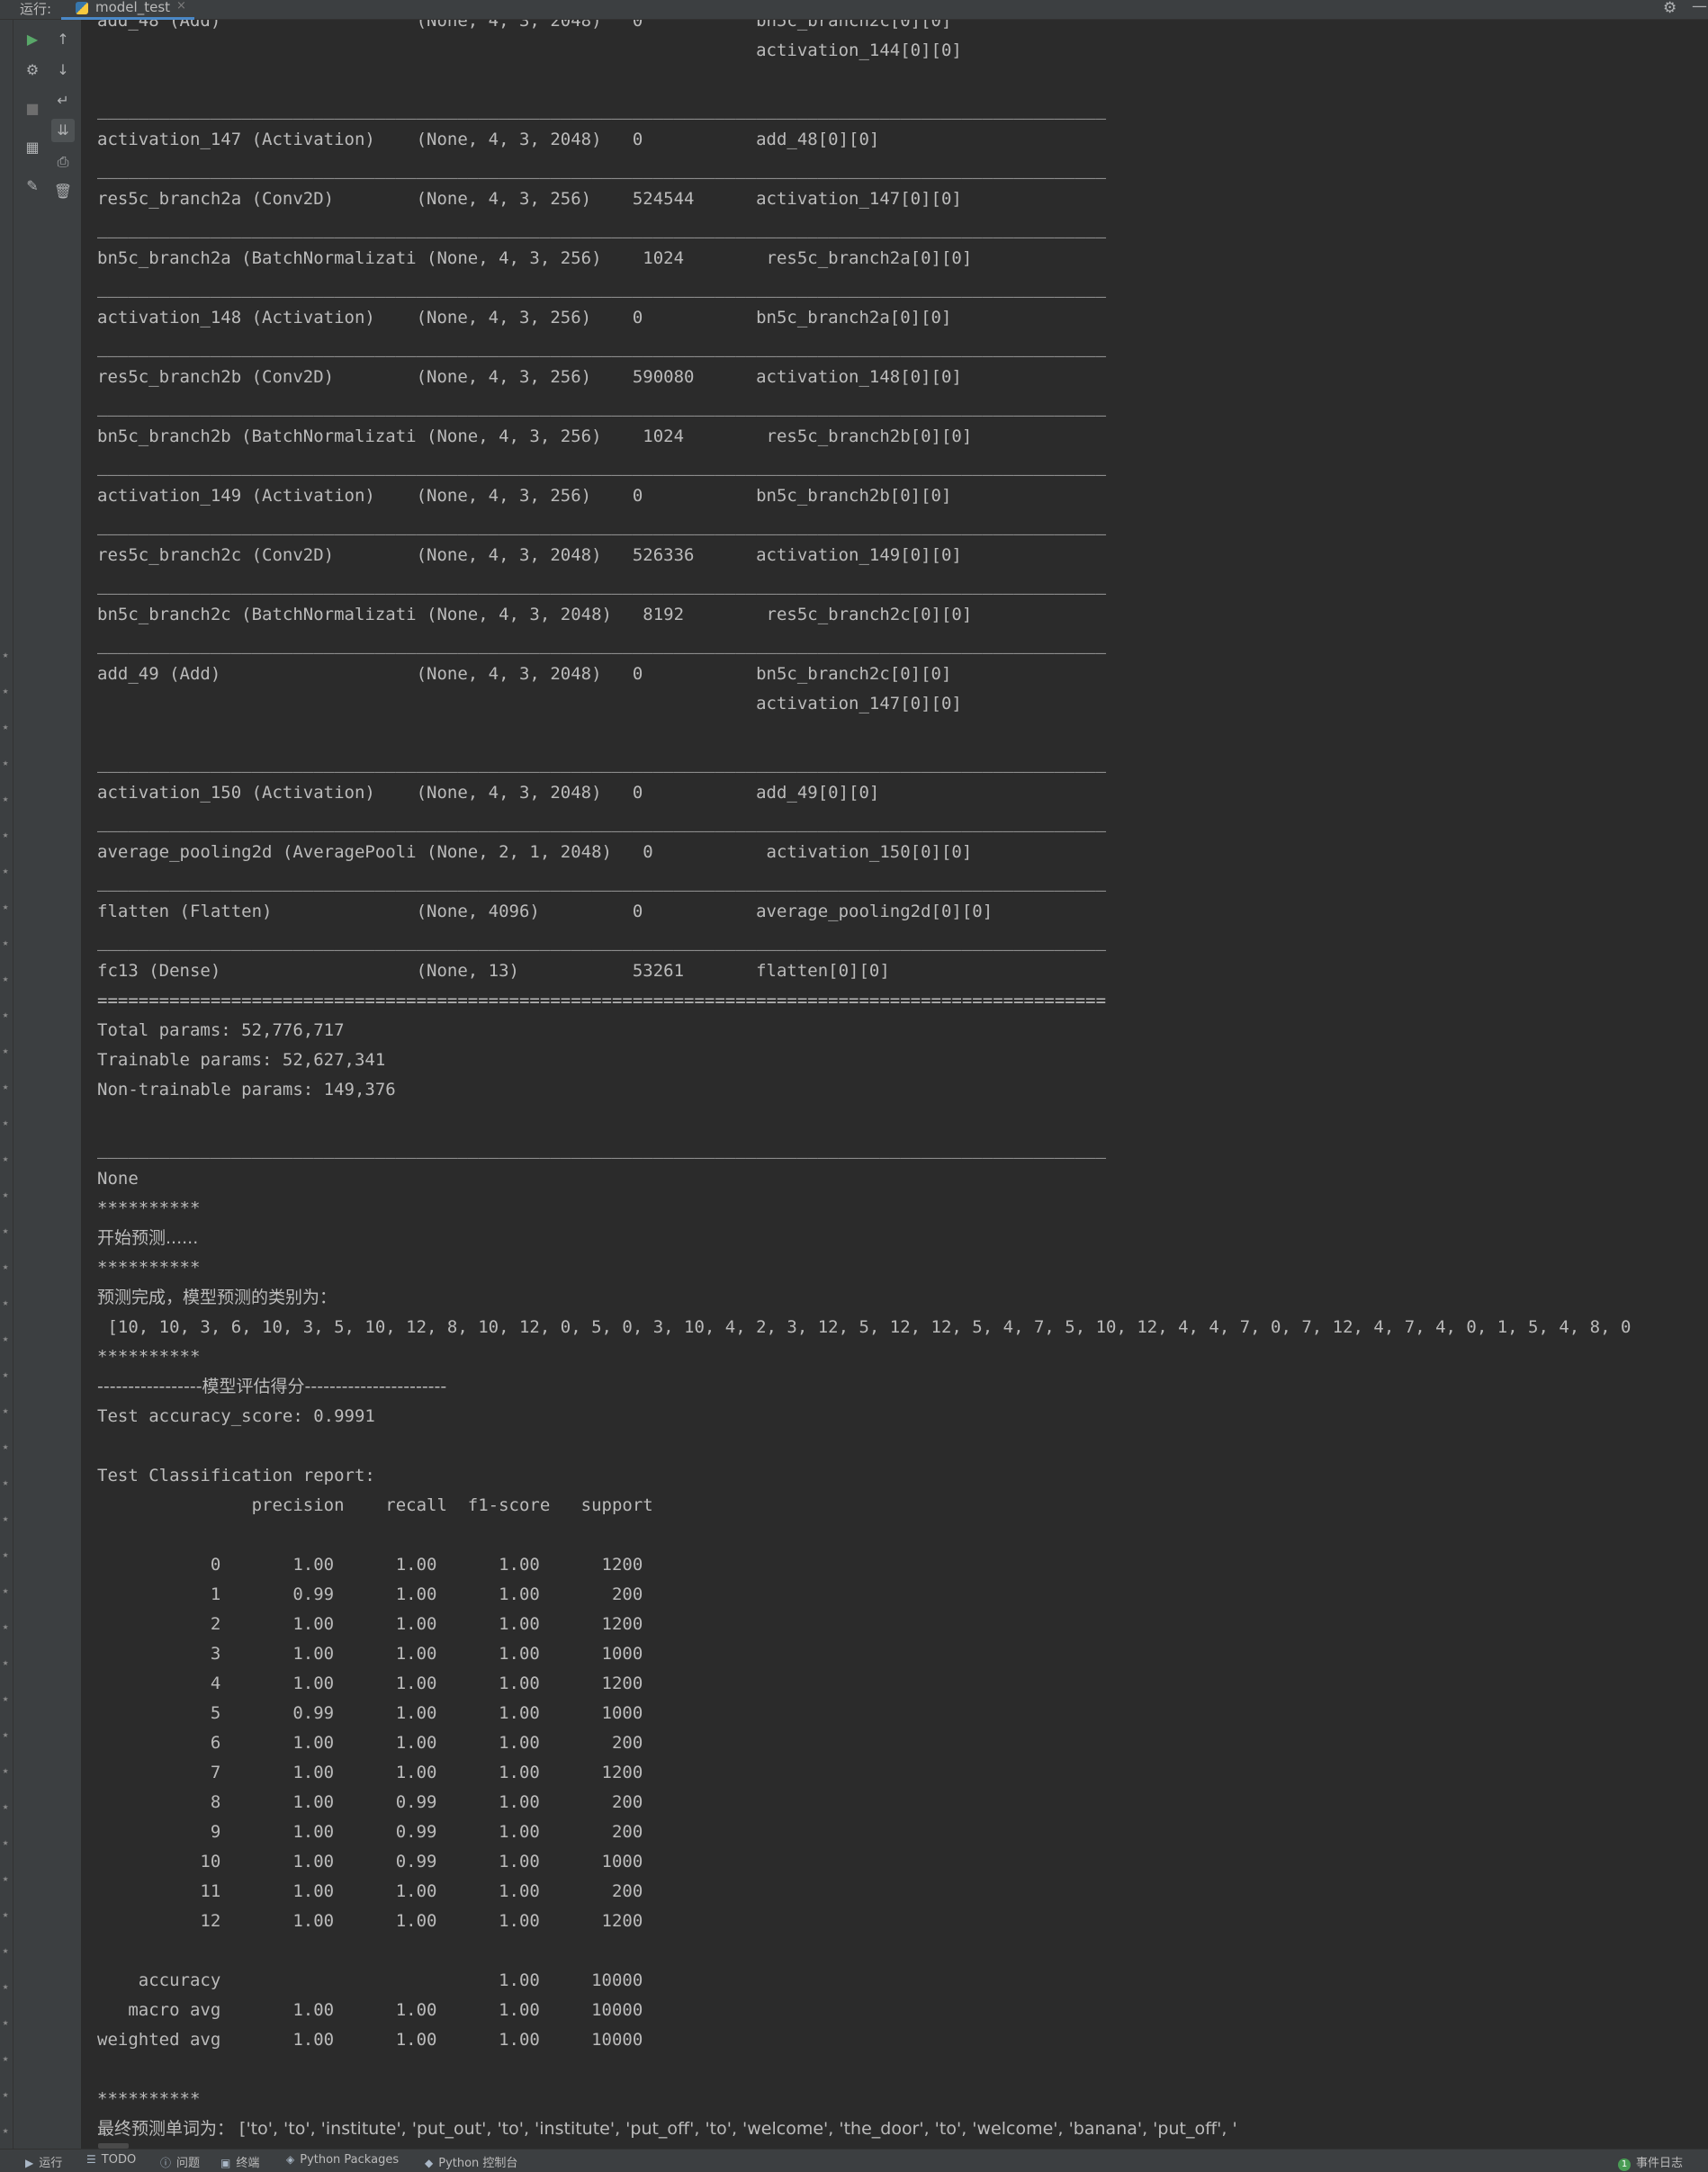  What do you see at coordinates (63, 191) in the screenshot?
I see `trash-icon: 🗑` at bounding box center [63, 191].